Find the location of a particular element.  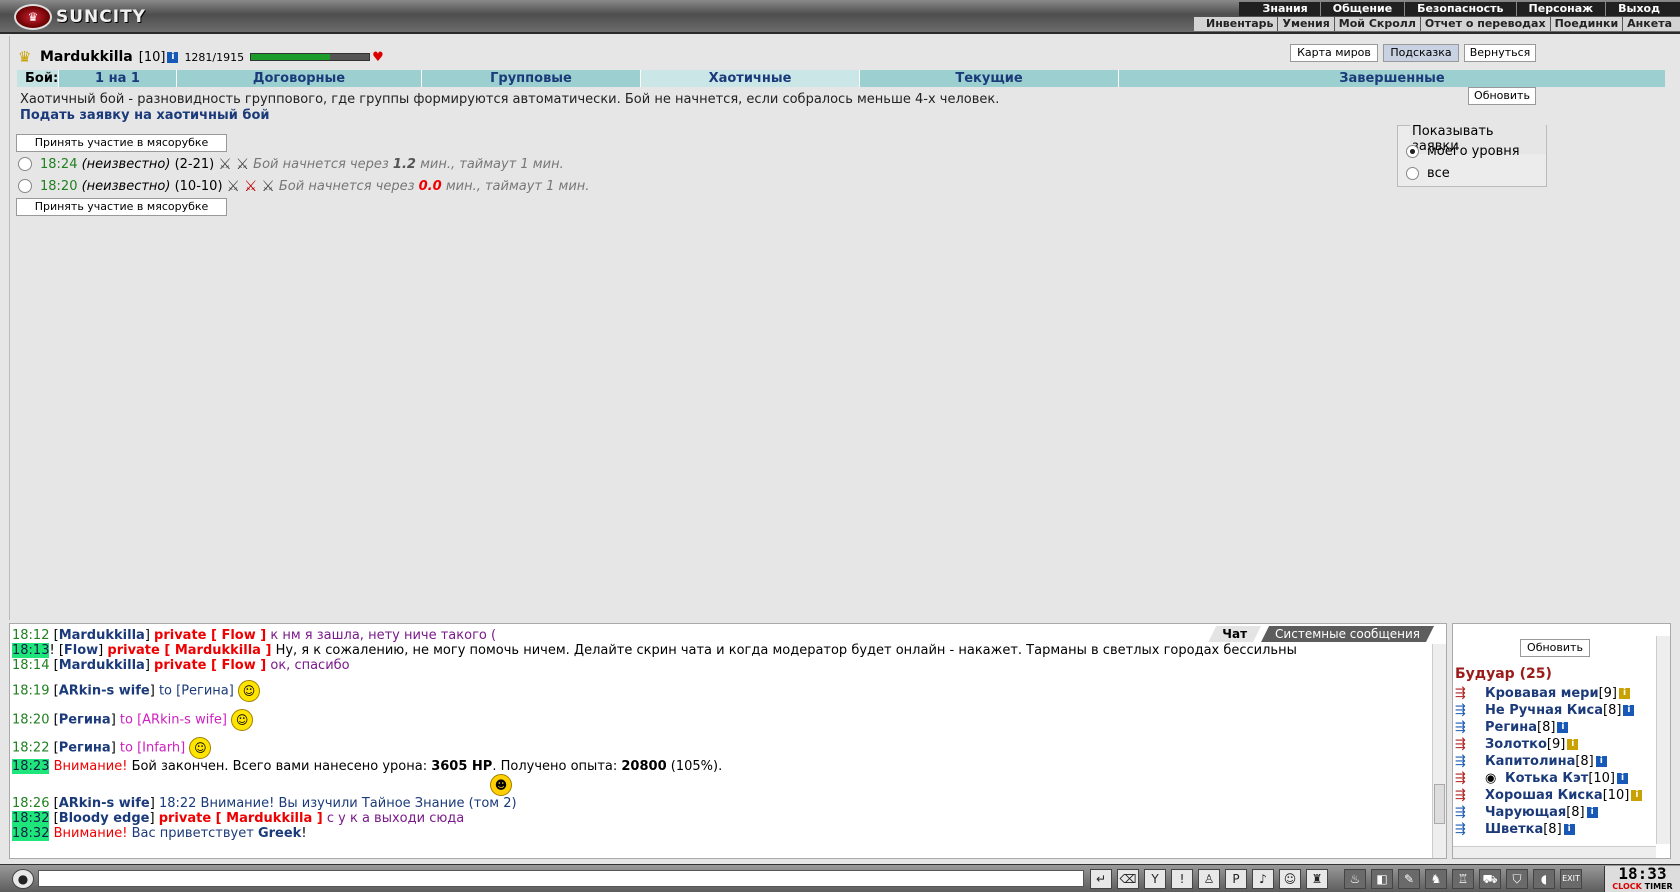

battle-who: (неизвестно) is located at coordinates (126, 186).